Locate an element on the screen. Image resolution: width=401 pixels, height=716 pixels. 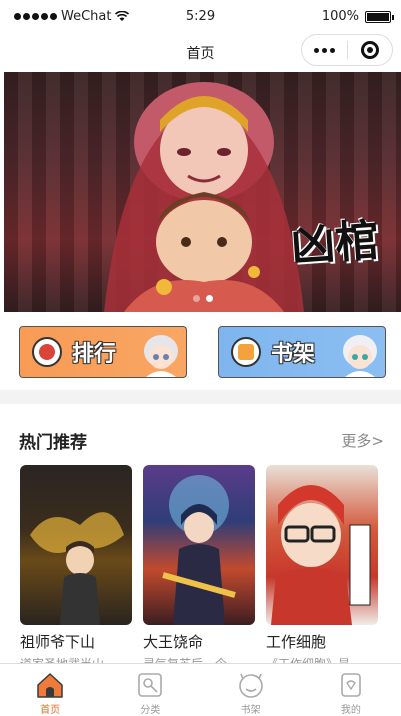
tab-category: 分类 is located at coordinates (150, 690).